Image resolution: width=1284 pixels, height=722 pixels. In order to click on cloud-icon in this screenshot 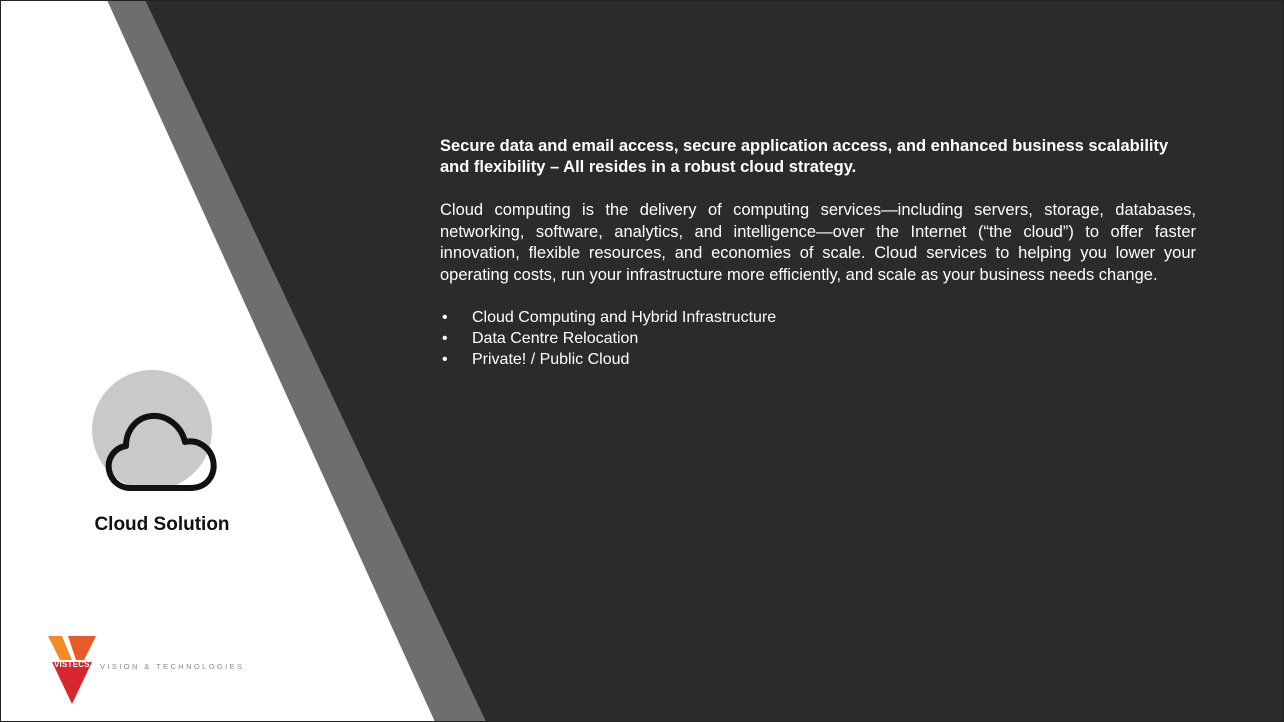, I will do `click(161, 451)`.